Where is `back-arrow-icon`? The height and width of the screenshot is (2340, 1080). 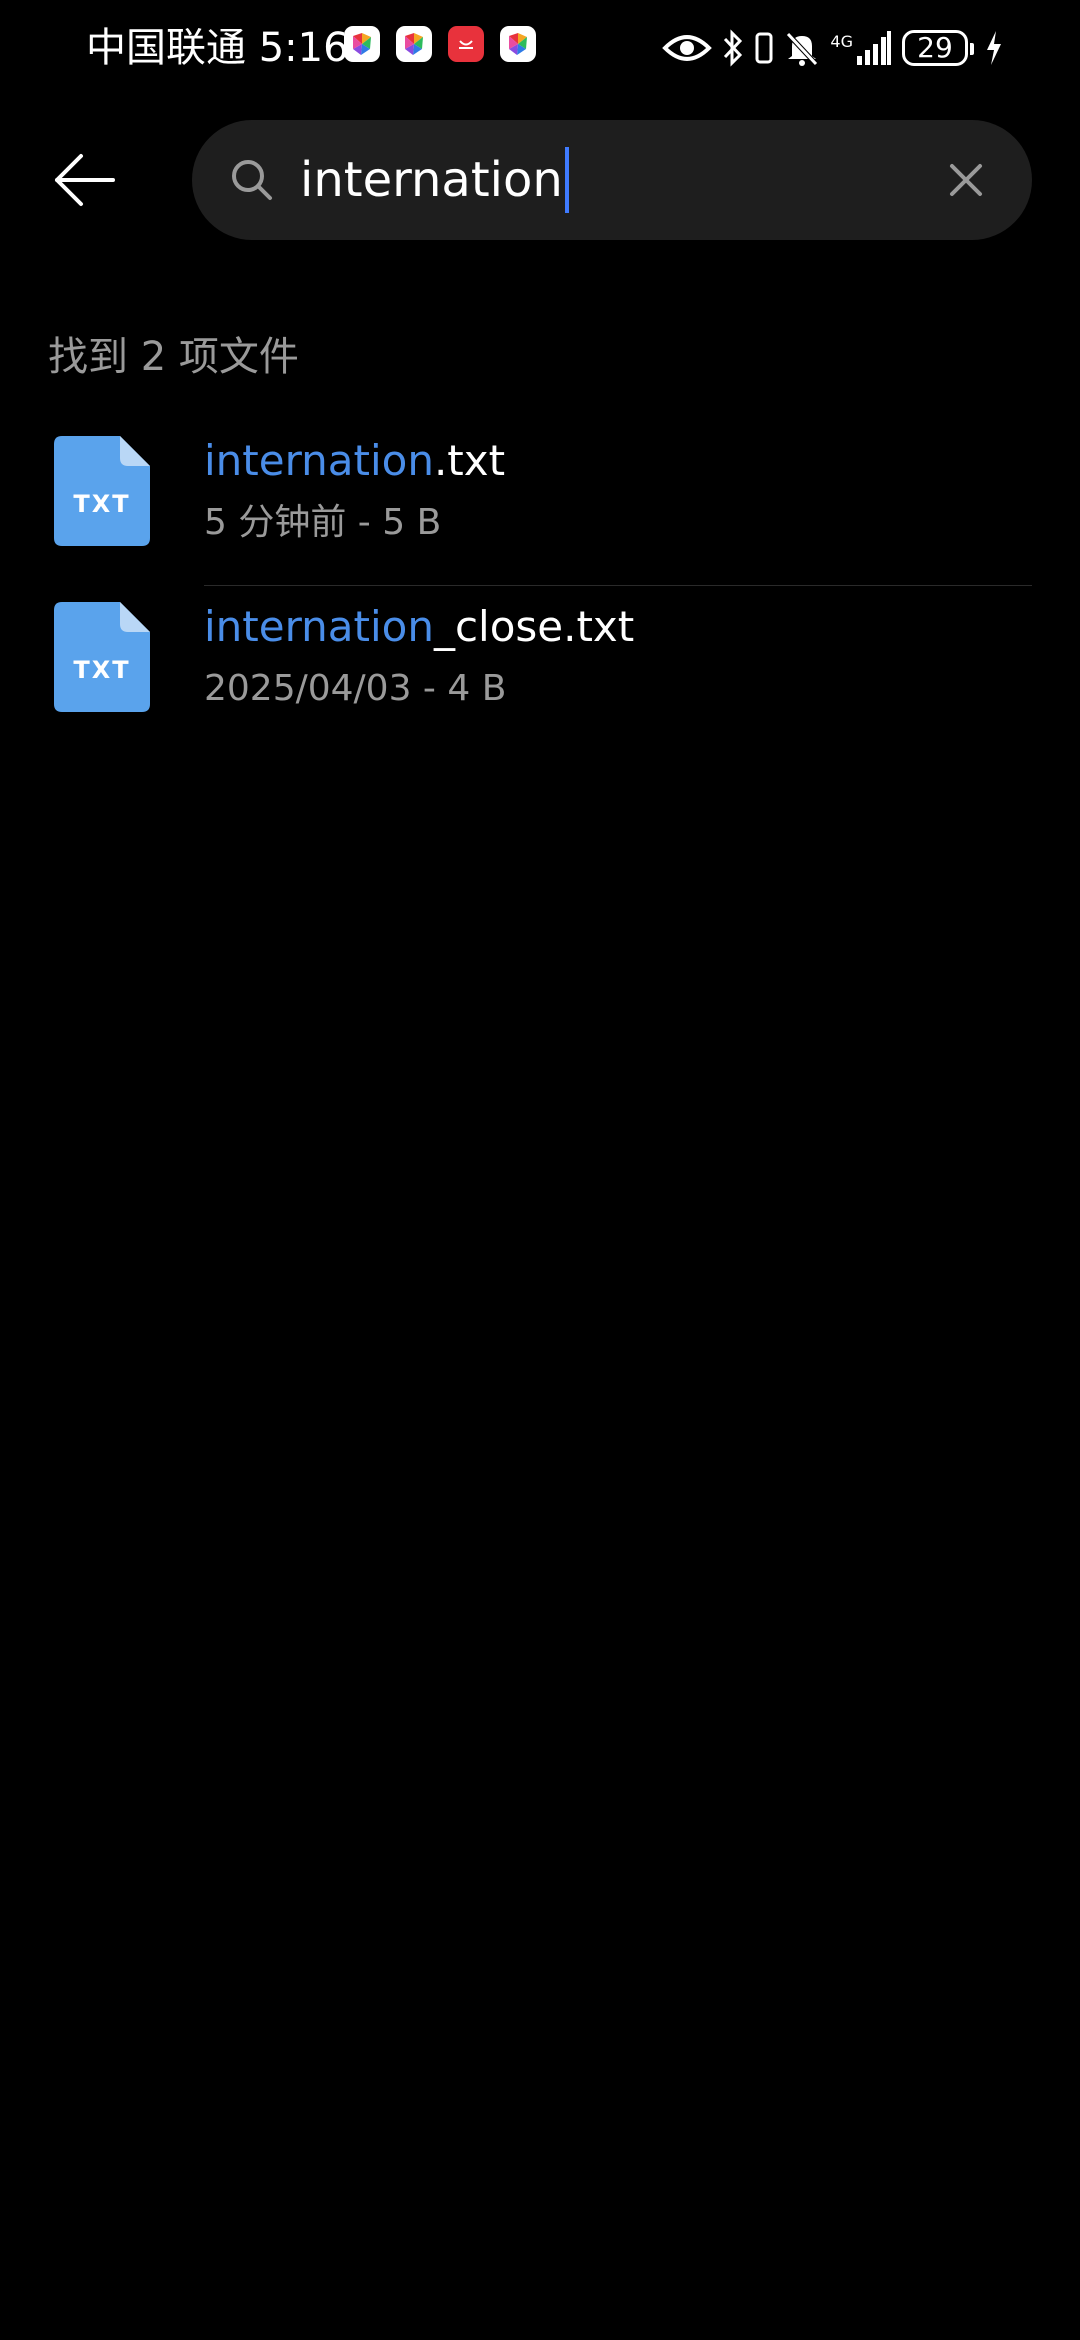
back-arrow-icon is located at coordinates (85, 180).